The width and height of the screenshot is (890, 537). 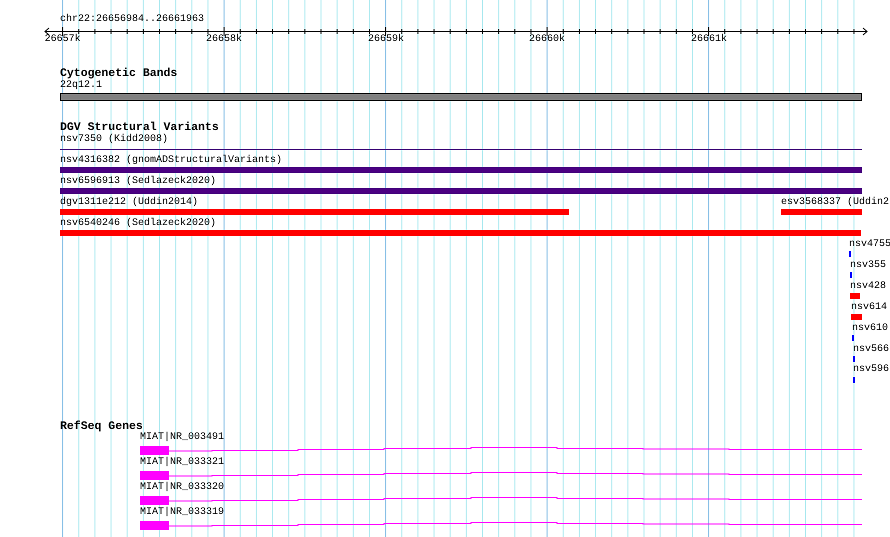 I want to click on gene-label: MIAT|NR_003491, so click(x=182, y=438).